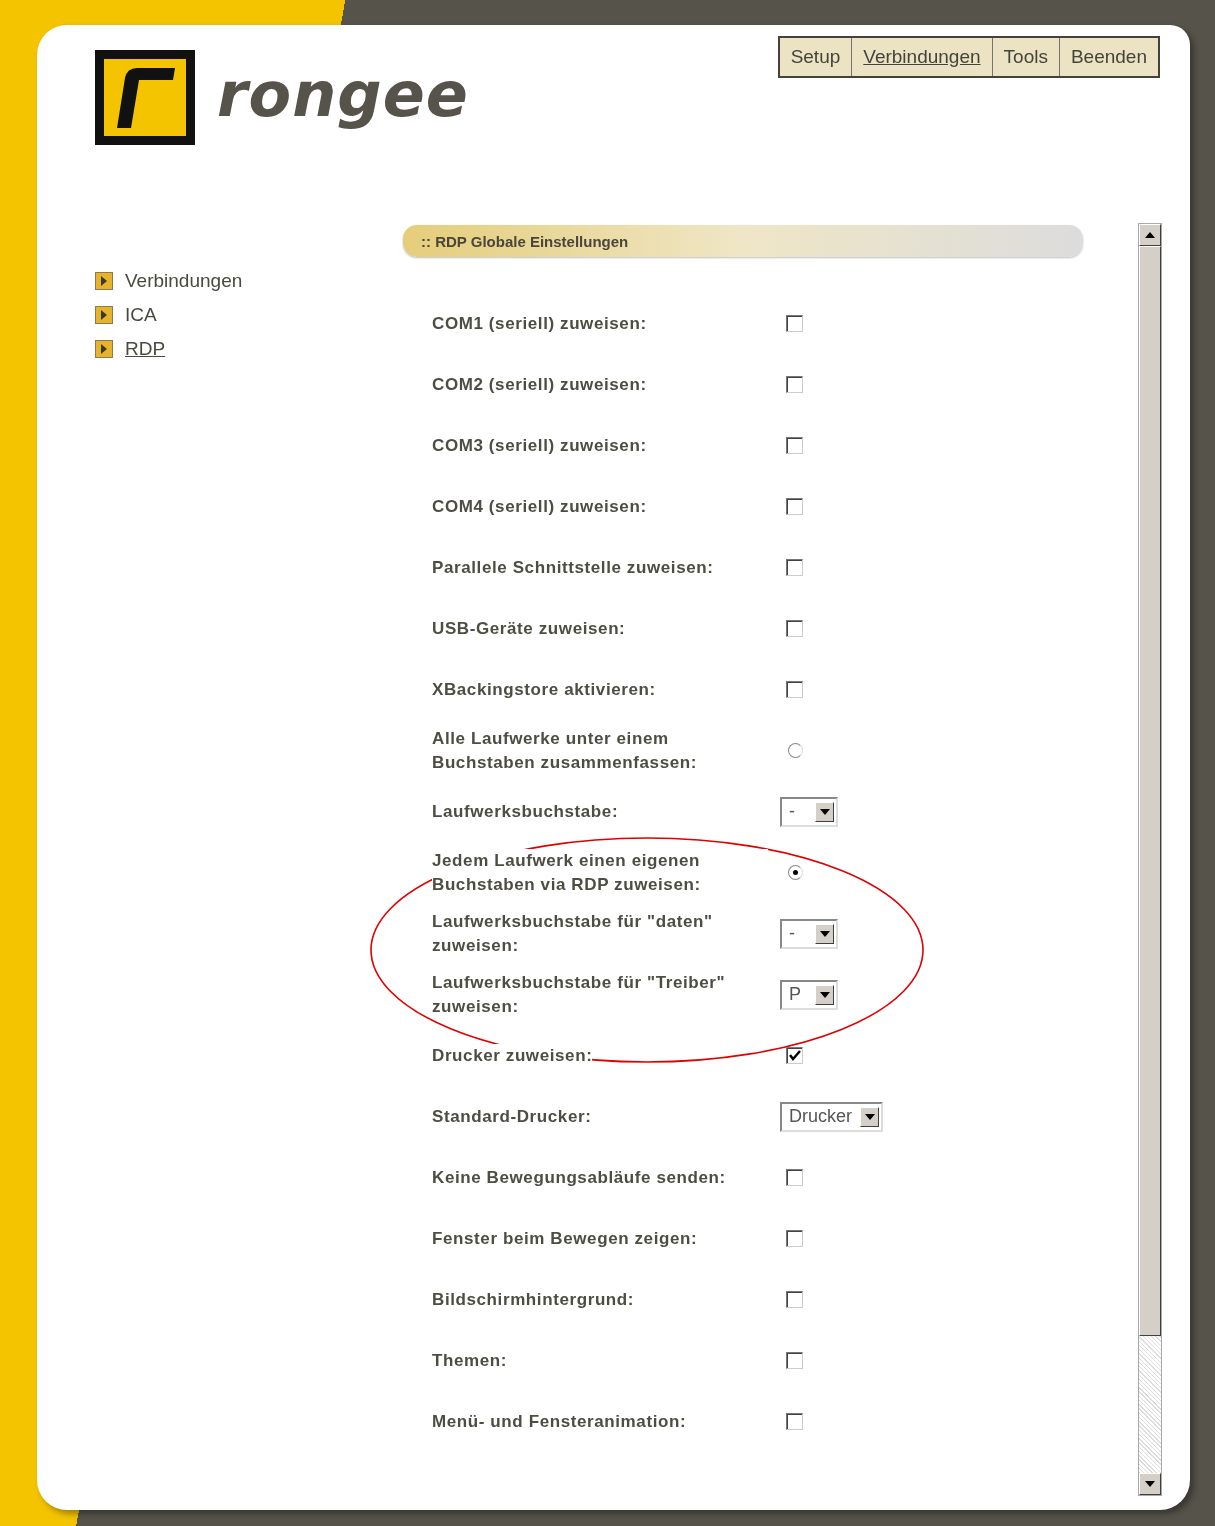 The width and height of the screenshot is (1215, 1526). Describe the element at coordinates (145, 349) in the screenshot. I see `sidebar-link: RDP` at that location.